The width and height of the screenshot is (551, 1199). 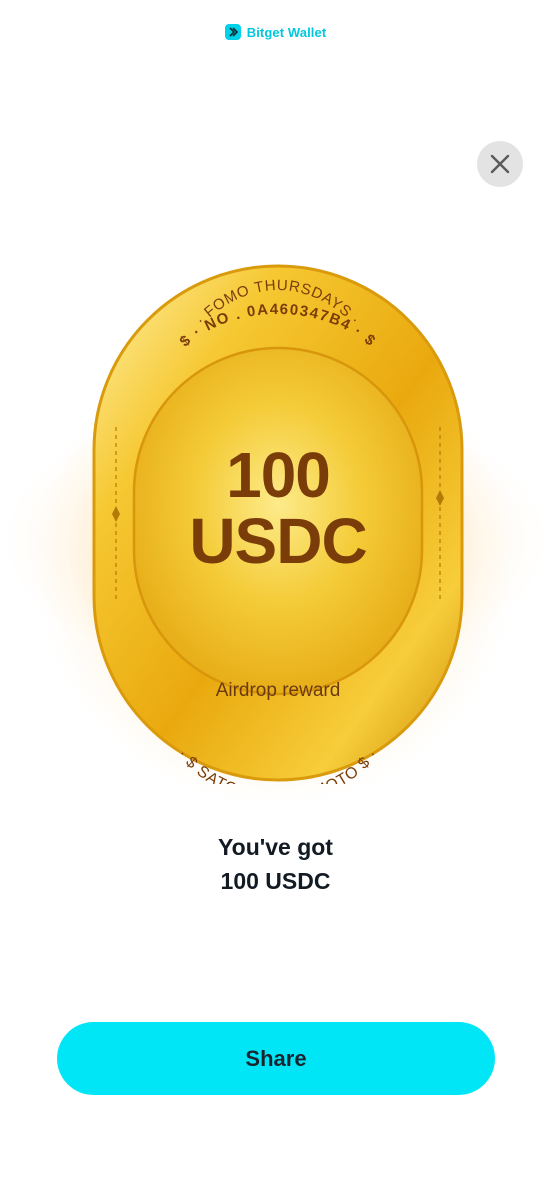 I want to click on brand-header: Bitget Wallet, so click(x=275, y=32).